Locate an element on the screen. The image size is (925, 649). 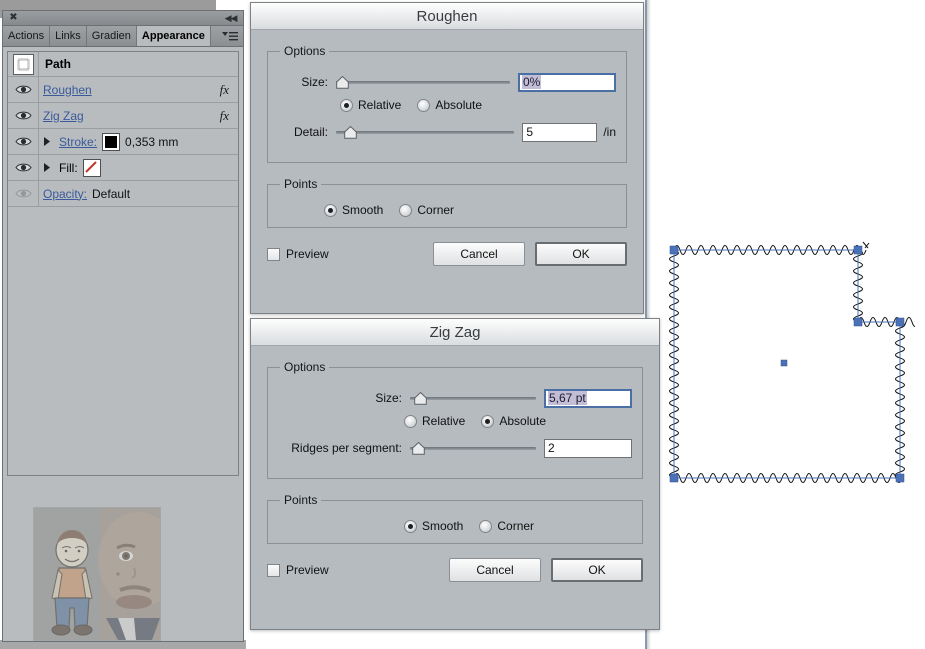
zigzag-path-artwork is located at coordinates (787, 366).